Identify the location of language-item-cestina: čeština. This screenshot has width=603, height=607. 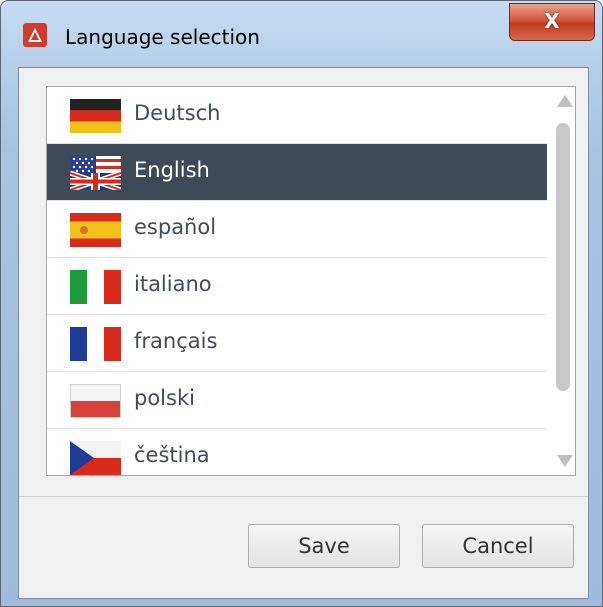
(297, 452).